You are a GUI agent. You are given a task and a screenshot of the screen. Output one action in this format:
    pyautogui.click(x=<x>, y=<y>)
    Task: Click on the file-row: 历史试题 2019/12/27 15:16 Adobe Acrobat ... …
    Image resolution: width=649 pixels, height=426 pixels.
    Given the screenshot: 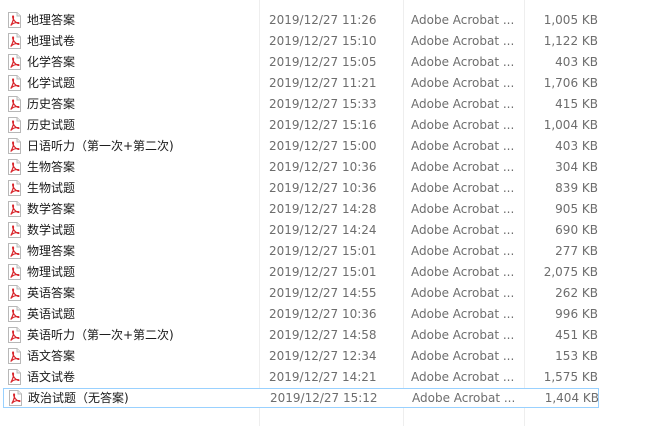 What is the action you would take?
    pyautogui.click(x=301, y=125)
    